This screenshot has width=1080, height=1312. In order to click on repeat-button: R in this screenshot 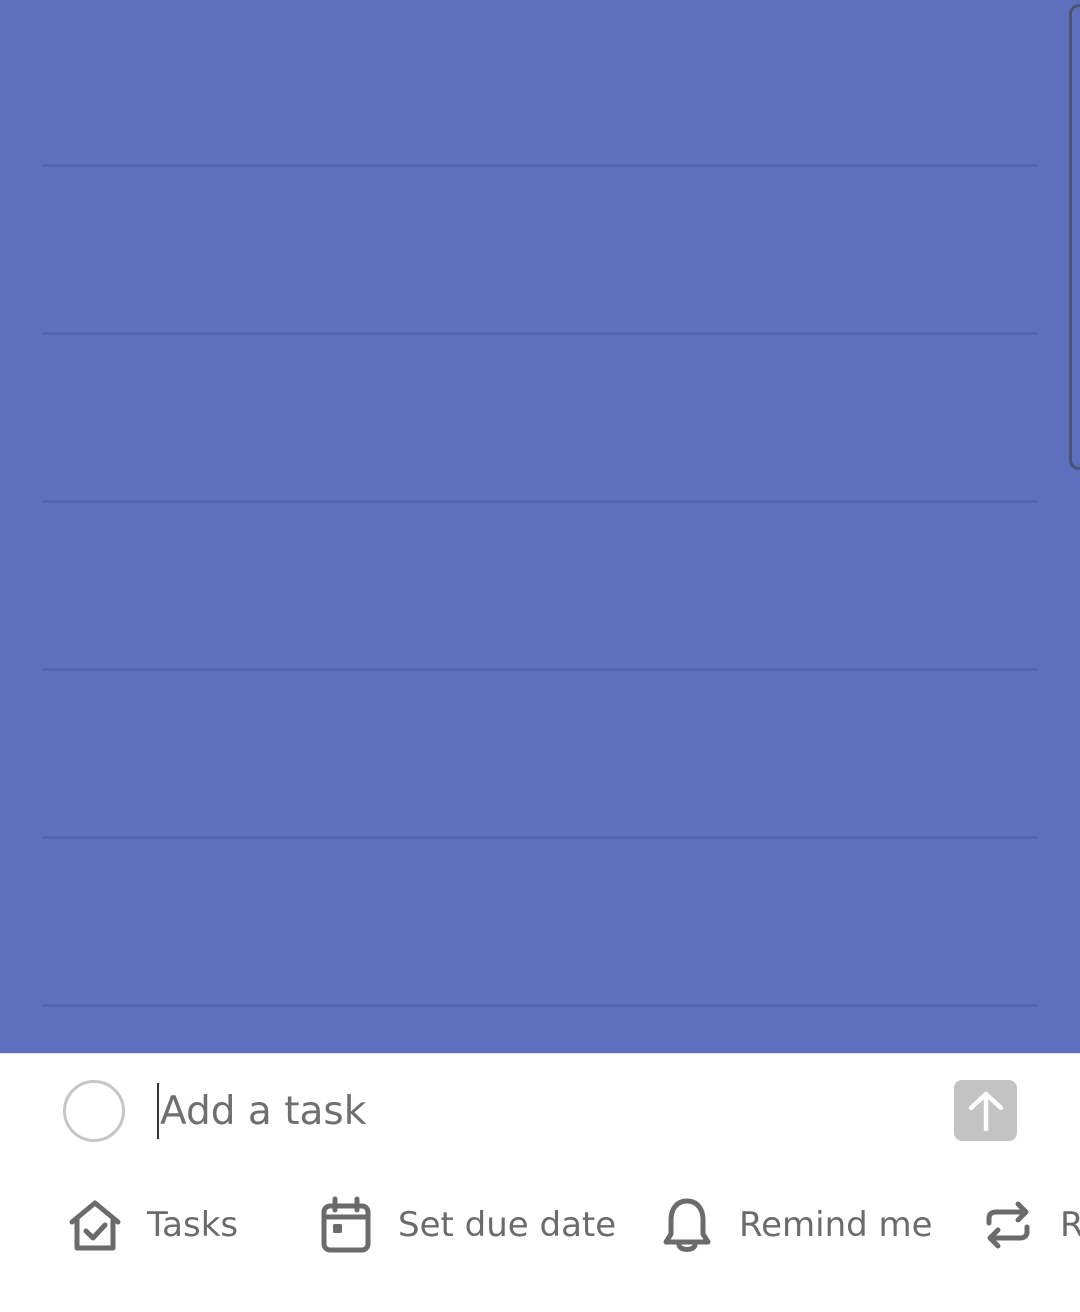, I will do `click(1029, 1225)`.